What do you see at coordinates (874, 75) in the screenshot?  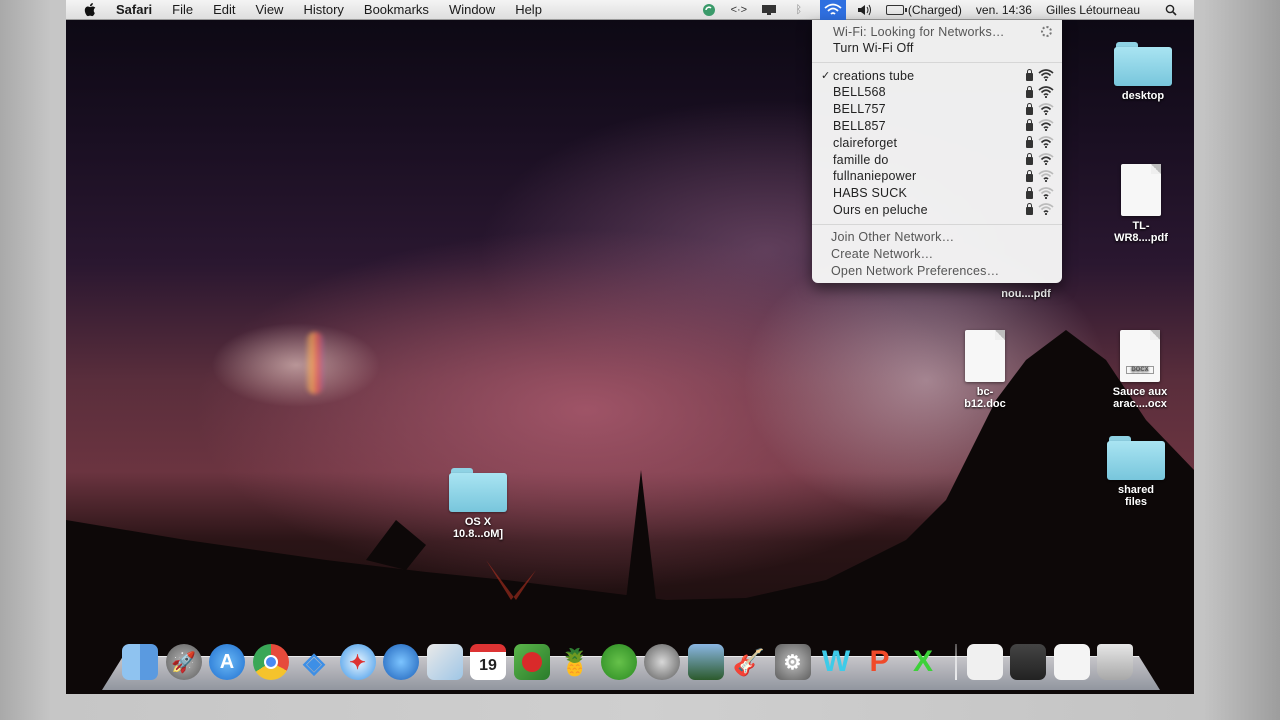 I see `network-name: creations tube` at bounding box center [874, 75].